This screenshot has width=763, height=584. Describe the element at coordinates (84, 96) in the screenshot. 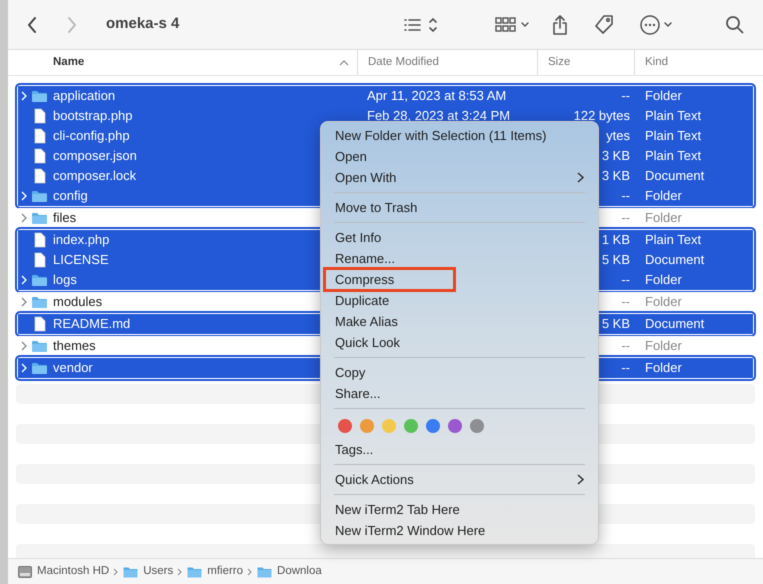

I see `file-name: application` at that location.